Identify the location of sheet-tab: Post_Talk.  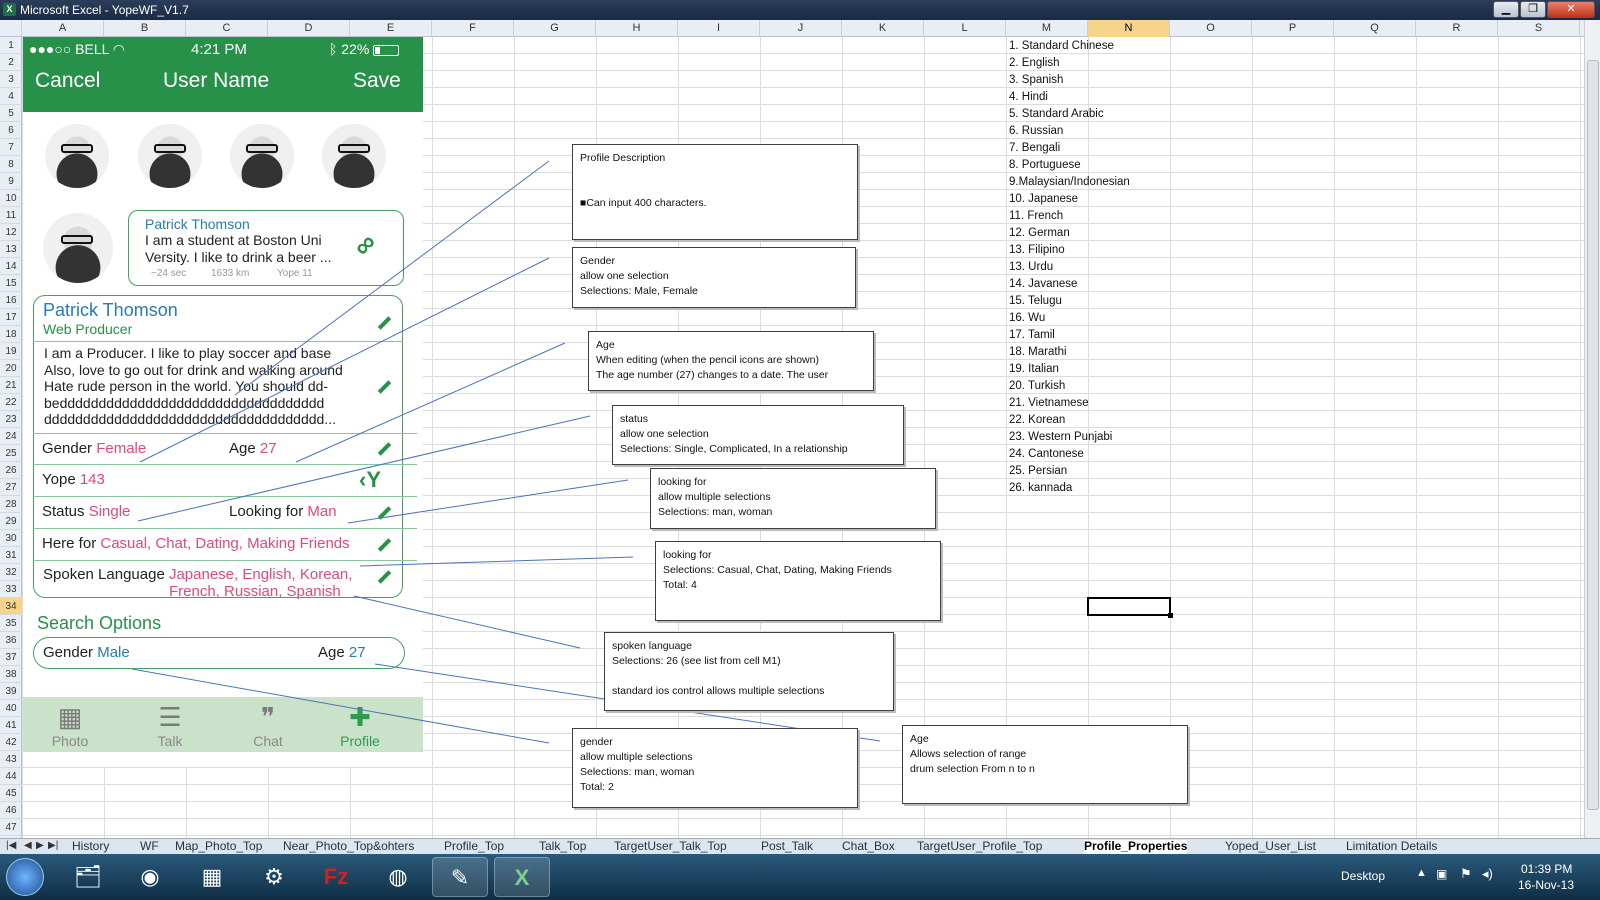
(787, 847).